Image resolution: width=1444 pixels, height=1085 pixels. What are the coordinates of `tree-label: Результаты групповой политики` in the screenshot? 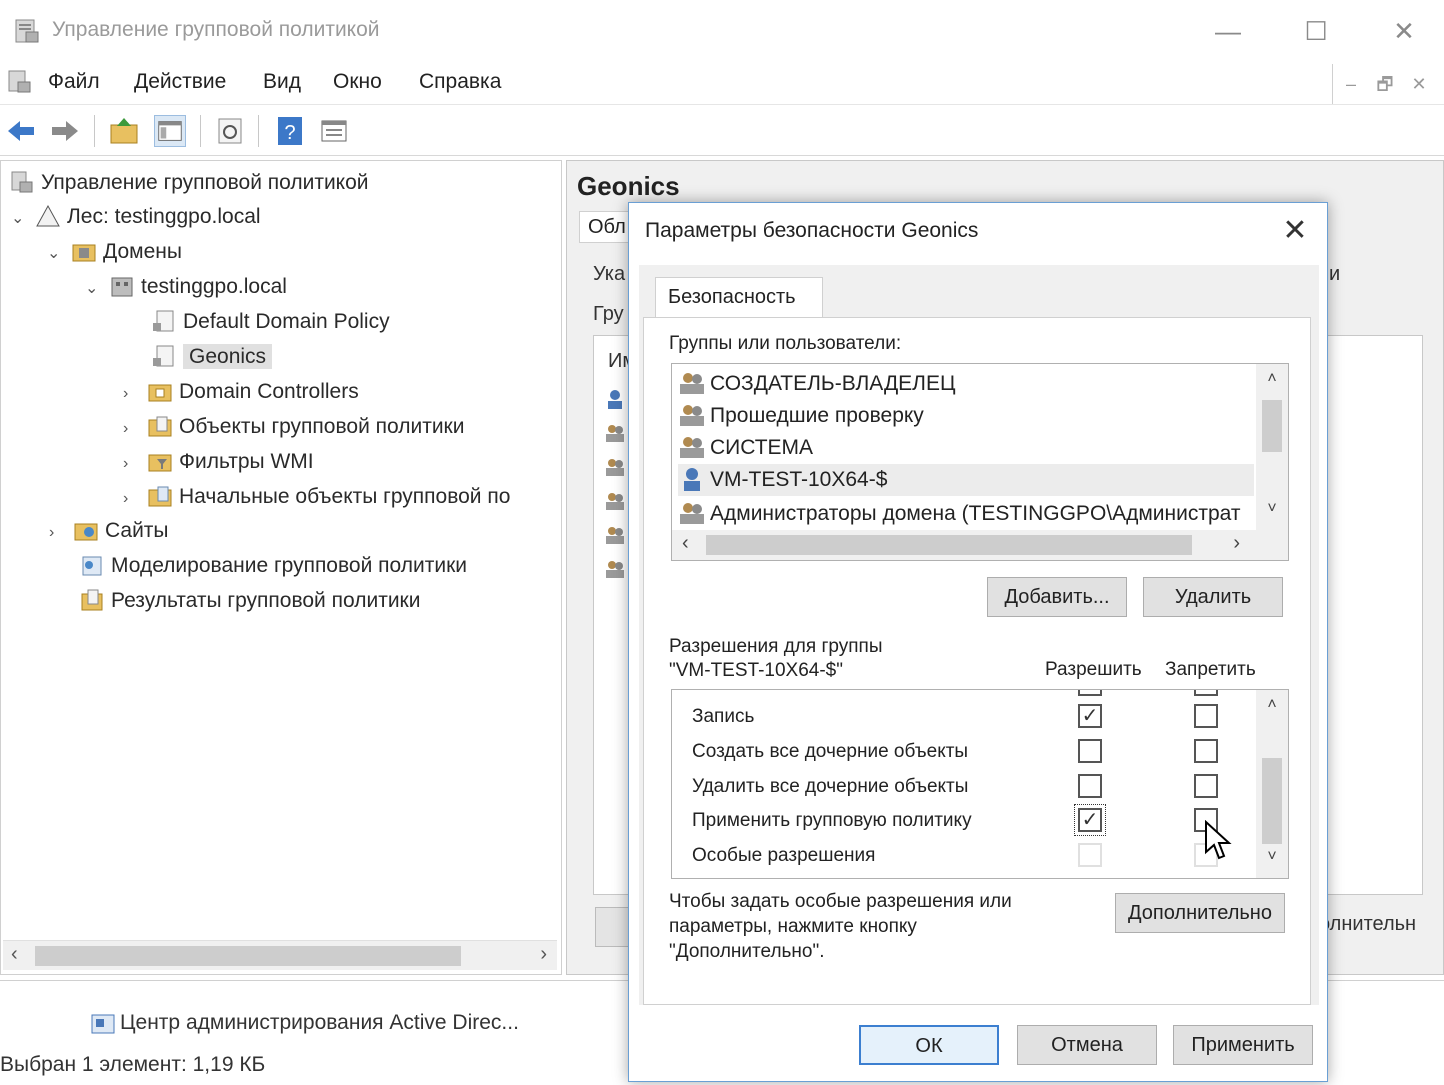 It's located at (266, 600).